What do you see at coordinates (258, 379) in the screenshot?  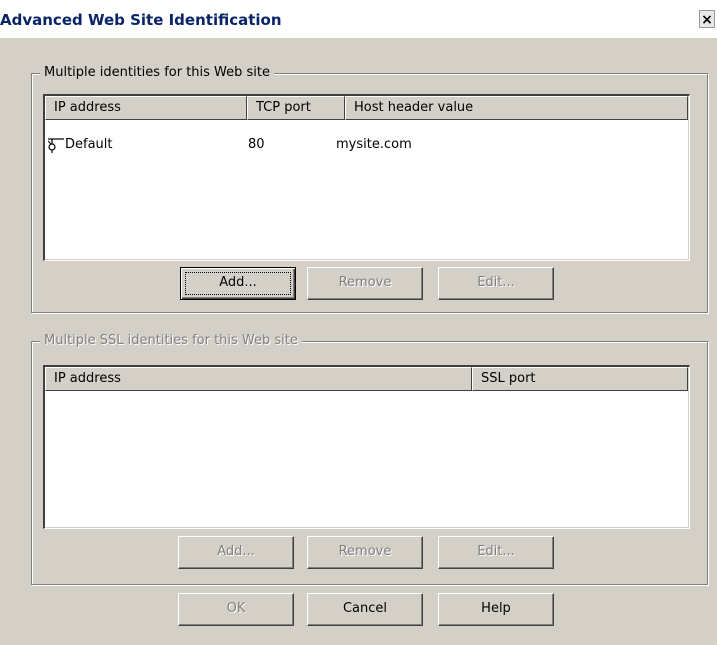 I see `column-header-ssl-ip-address: IP address` at bounding box center [258, 379].